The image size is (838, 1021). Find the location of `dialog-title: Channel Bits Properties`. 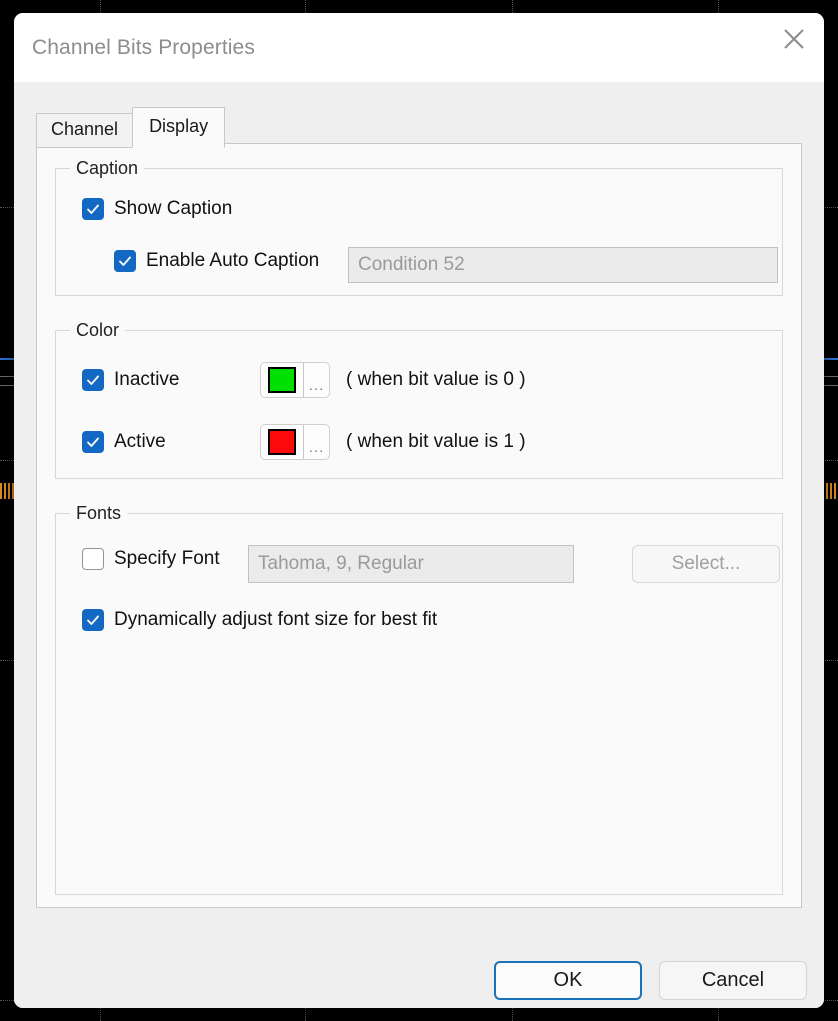

dialog-title: Channel Bits Properties is located at coordinates (143, 47).